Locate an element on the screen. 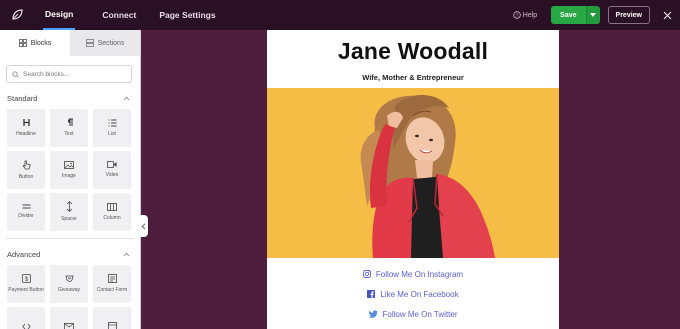 The height and width of the screenshot is (329, 680). help-icon: ? is located at coordinates (517, 15).